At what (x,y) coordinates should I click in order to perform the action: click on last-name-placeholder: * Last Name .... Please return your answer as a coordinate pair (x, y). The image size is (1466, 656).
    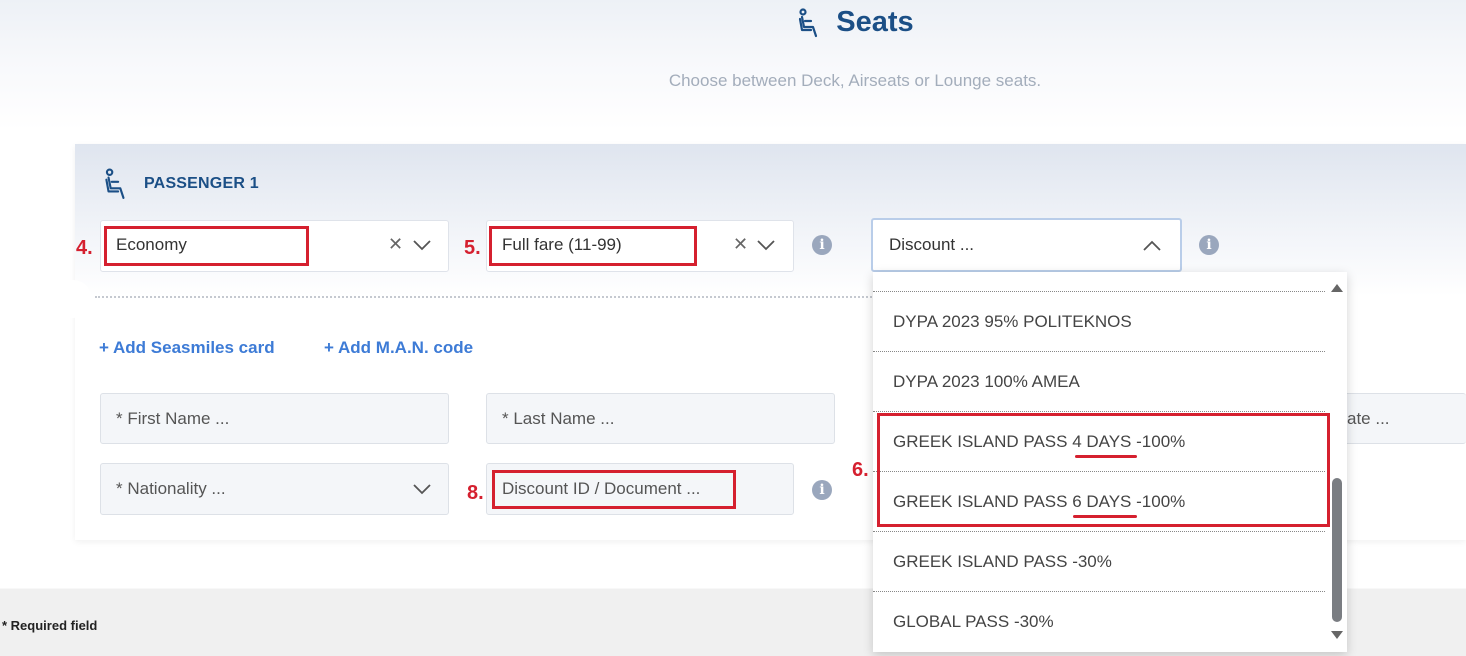
    Looking at the image, I should click on (558, 418).